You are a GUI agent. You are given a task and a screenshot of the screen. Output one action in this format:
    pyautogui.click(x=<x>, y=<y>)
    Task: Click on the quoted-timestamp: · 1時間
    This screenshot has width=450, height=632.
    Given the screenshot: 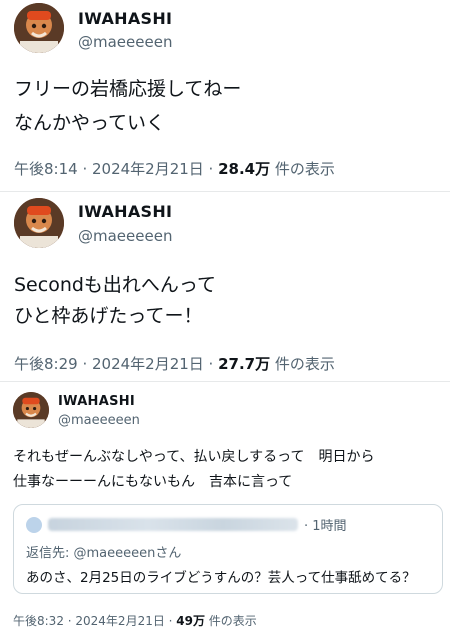 What is the action you would take?
    pyautogui.click(x=325, y=526)
    